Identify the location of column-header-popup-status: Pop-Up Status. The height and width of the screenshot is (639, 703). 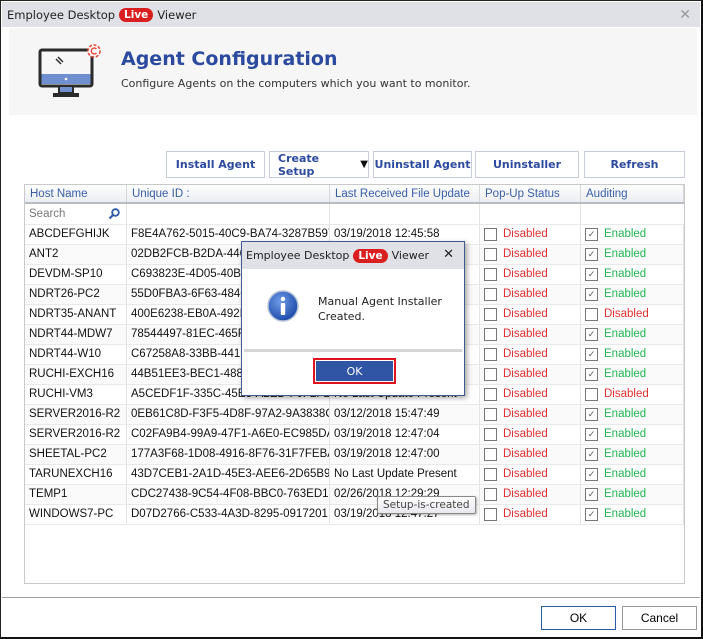
(530, 193).